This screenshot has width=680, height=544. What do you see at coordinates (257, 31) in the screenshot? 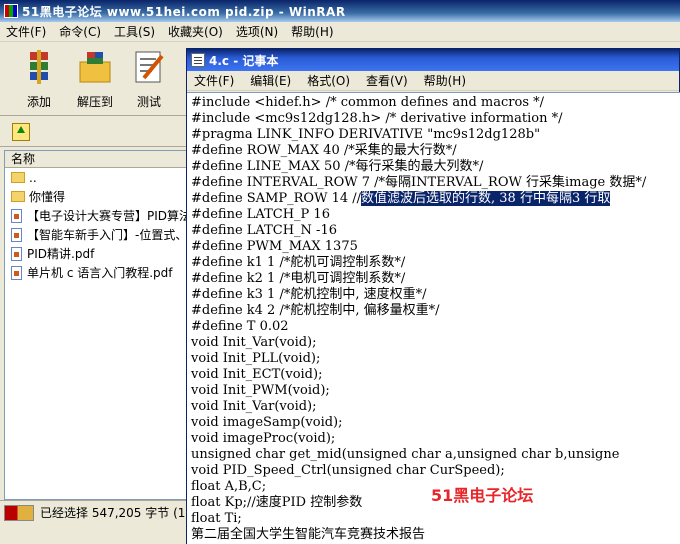
I see `winrar-menu-options: 选项(N)` at bounding box center [257, 31].